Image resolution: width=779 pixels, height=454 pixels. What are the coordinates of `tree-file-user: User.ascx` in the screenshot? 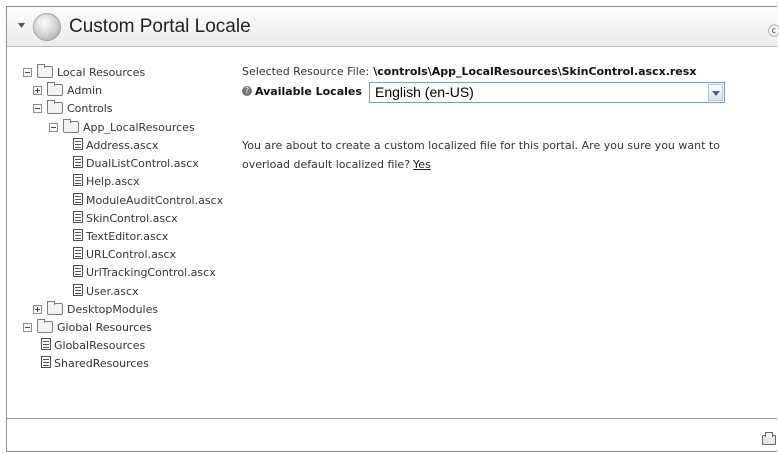 It's located at (106, 292).